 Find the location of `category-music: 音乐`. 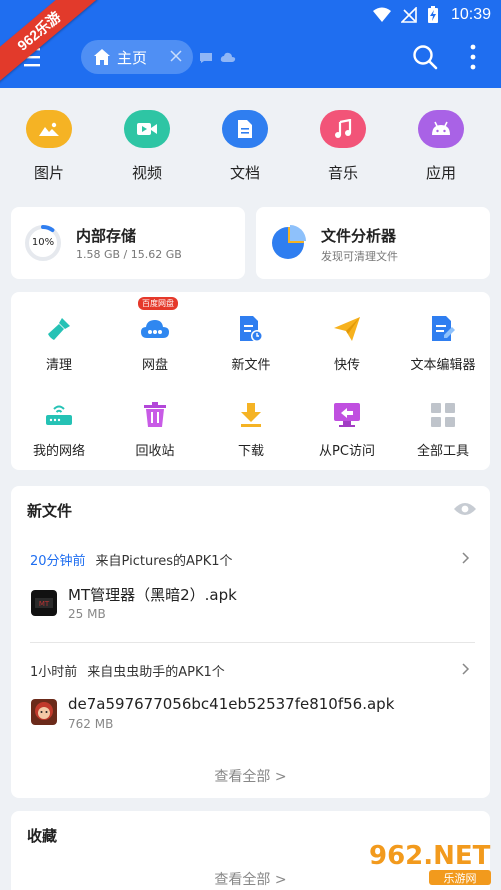

category-music: 音乐 is located at coordinates (343, 146).